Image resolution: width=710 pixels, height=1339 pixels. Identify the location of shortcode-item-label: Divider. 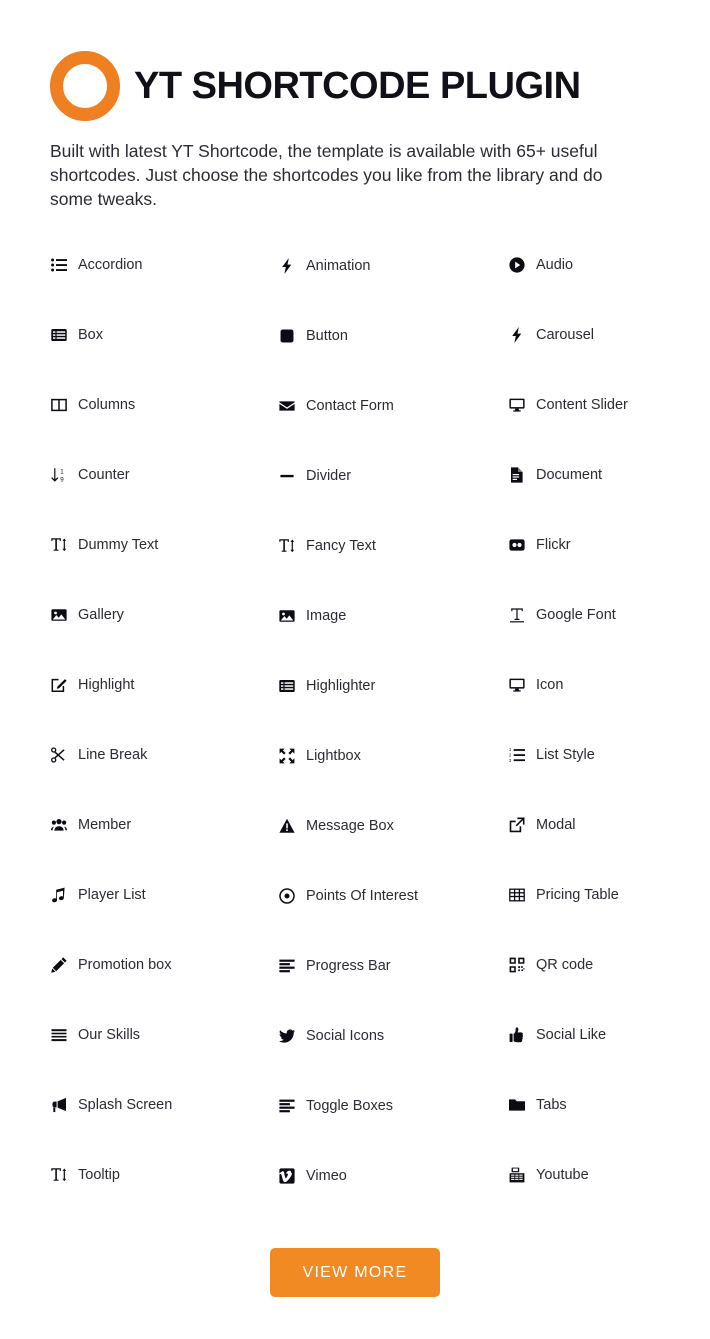
(329, 475).